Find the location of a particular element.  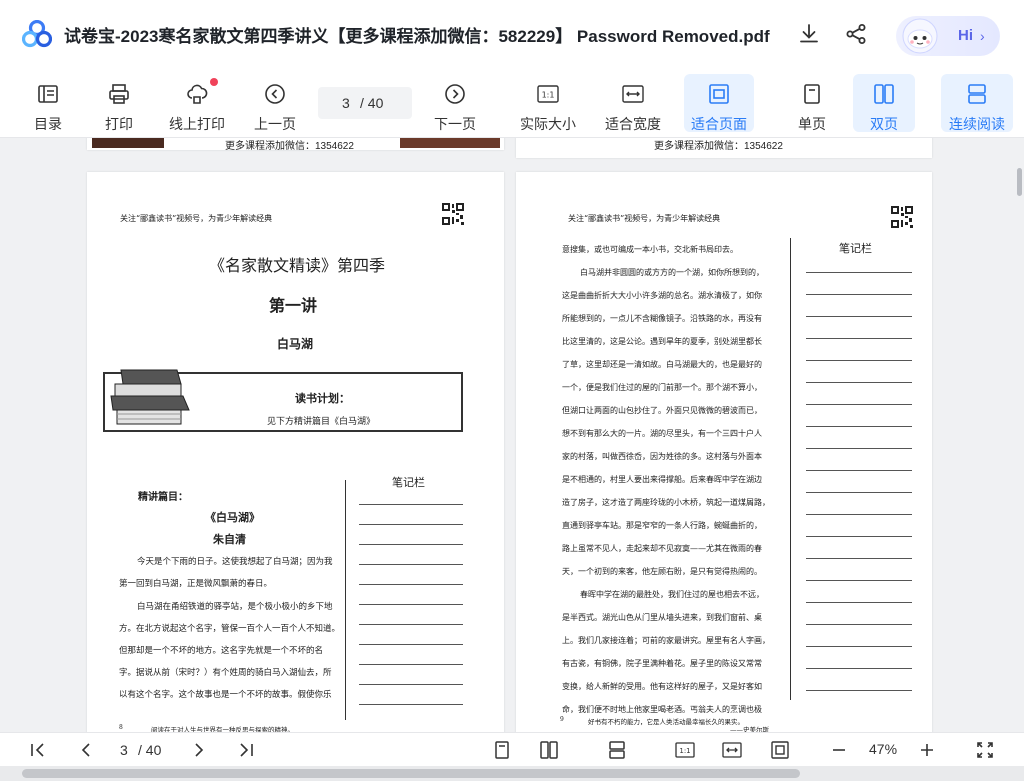

prev-page-icon is located at coordinates (86, 750).